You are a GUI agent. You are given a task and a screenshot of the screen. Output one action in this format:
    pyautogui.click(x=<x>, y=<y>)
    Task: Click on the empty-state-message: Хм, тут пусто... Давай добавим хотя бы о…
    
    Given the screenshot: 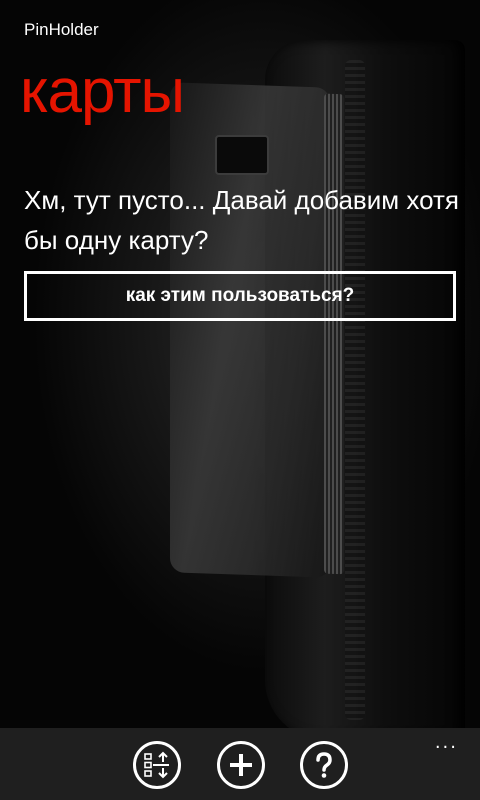 What is the action you would take?
    pyautogui.click(x=241, y=220)
    